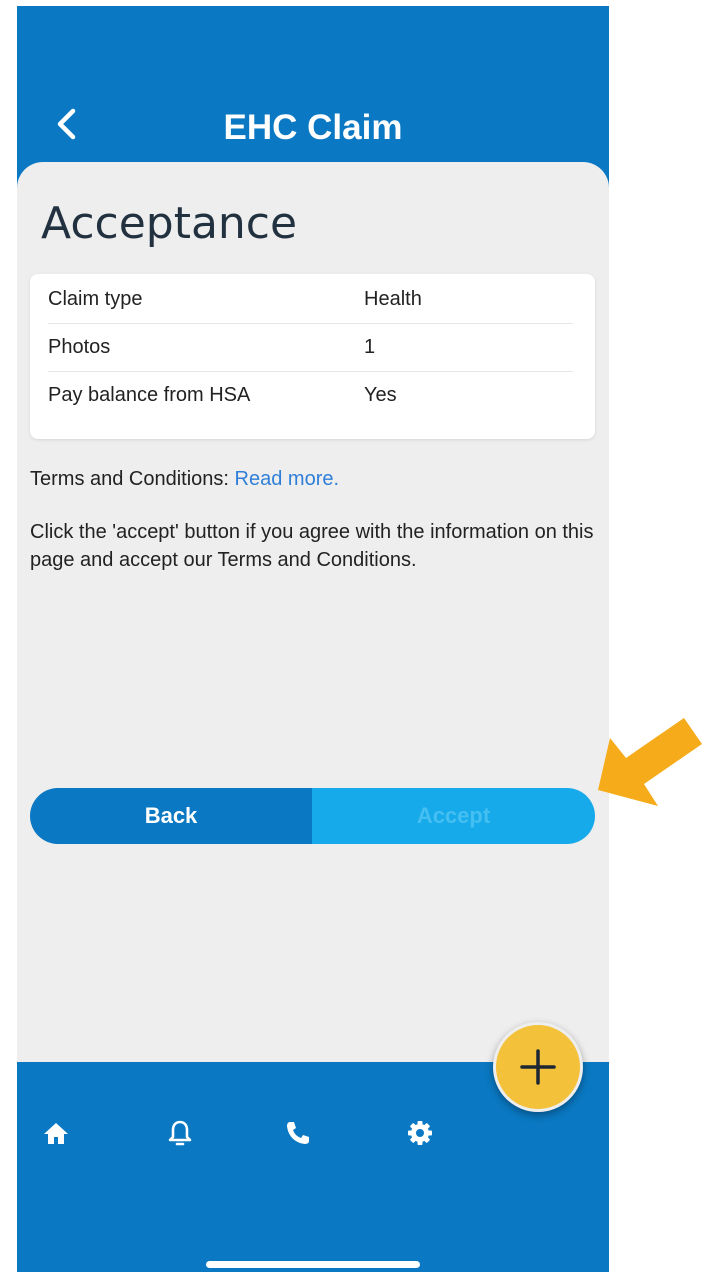  What do you see at coordinates (132, 479) in the screenshot?
I see `terms-label: Terms and Conditions:` at bounding box center [132, 479].